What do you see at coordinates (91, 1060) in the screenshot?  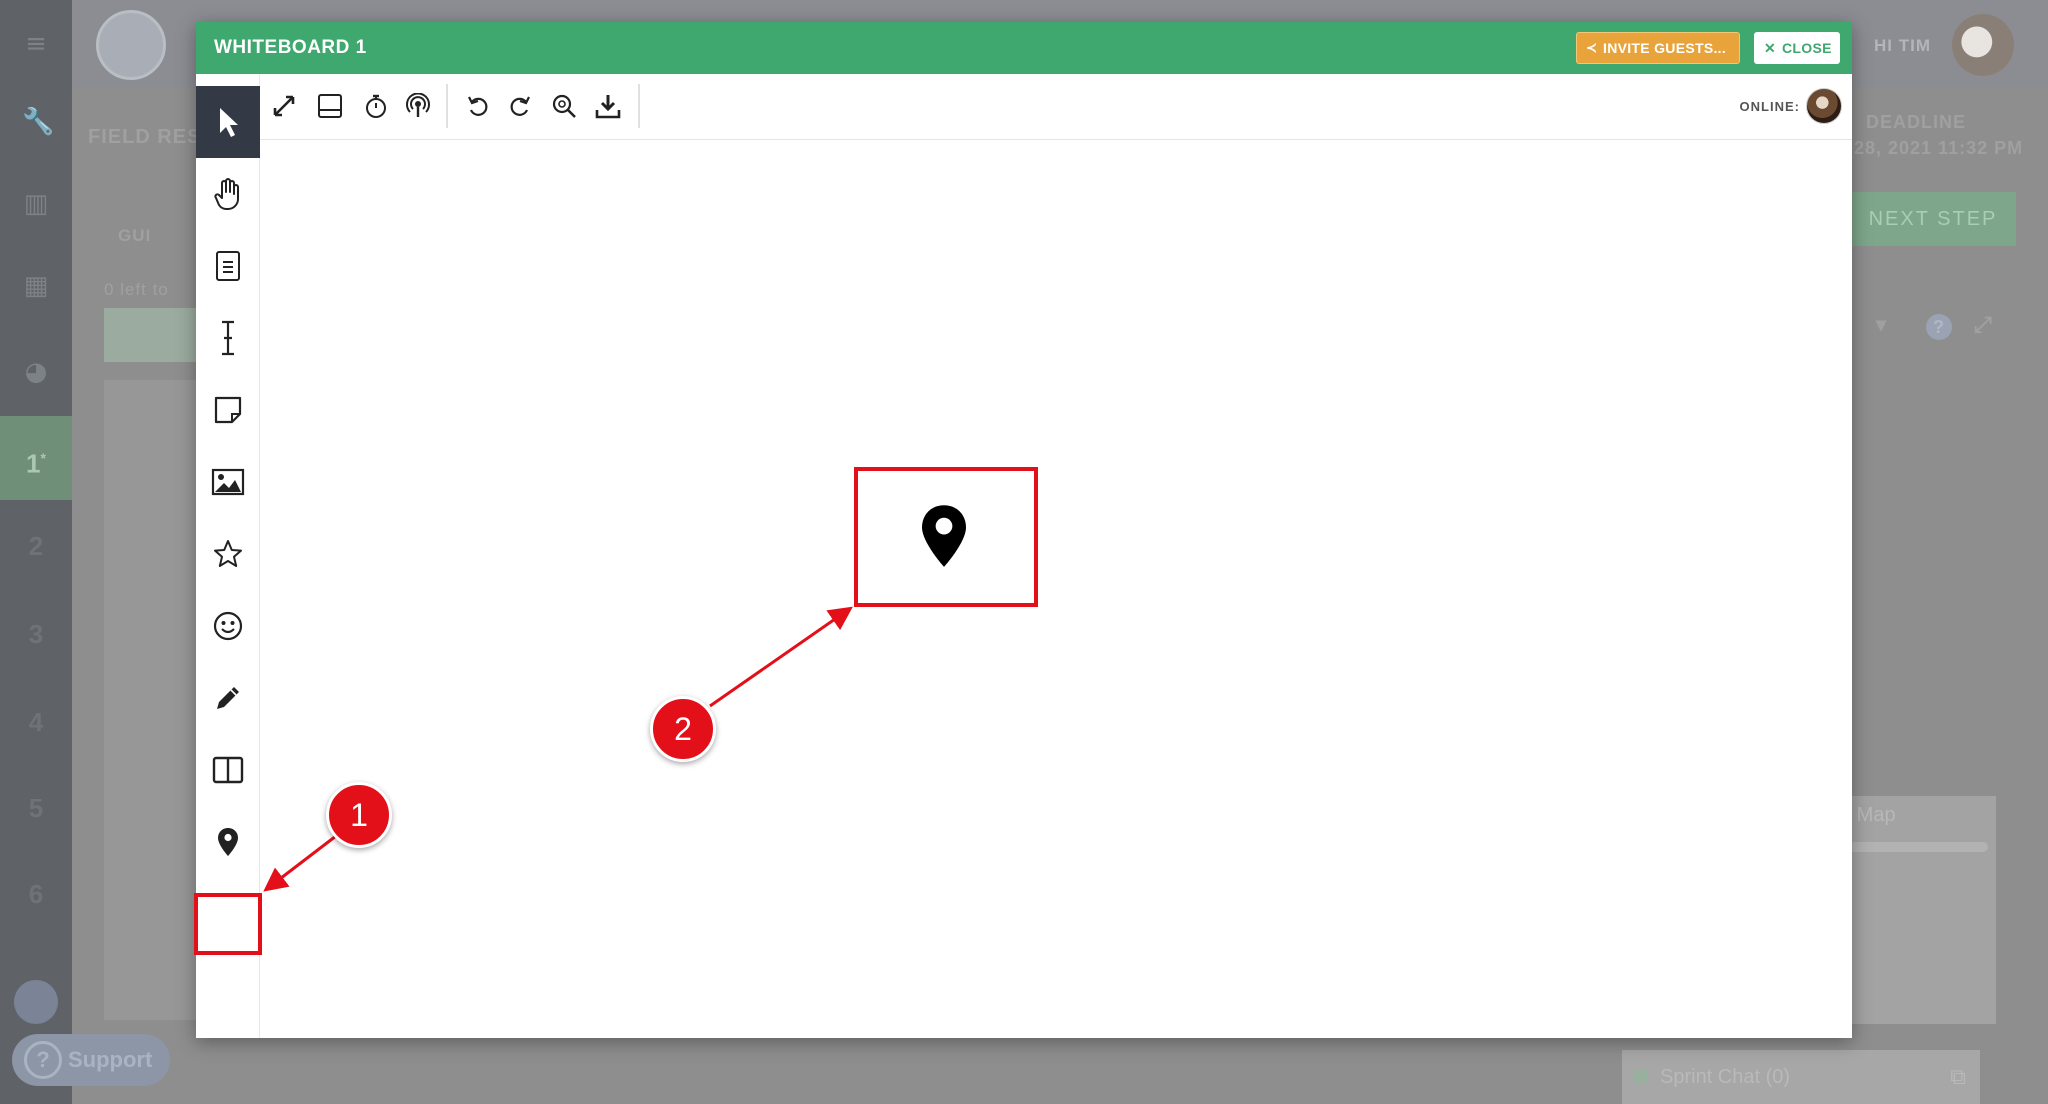 I see `support-button: ? Support` at bounding box center [91, 1060].